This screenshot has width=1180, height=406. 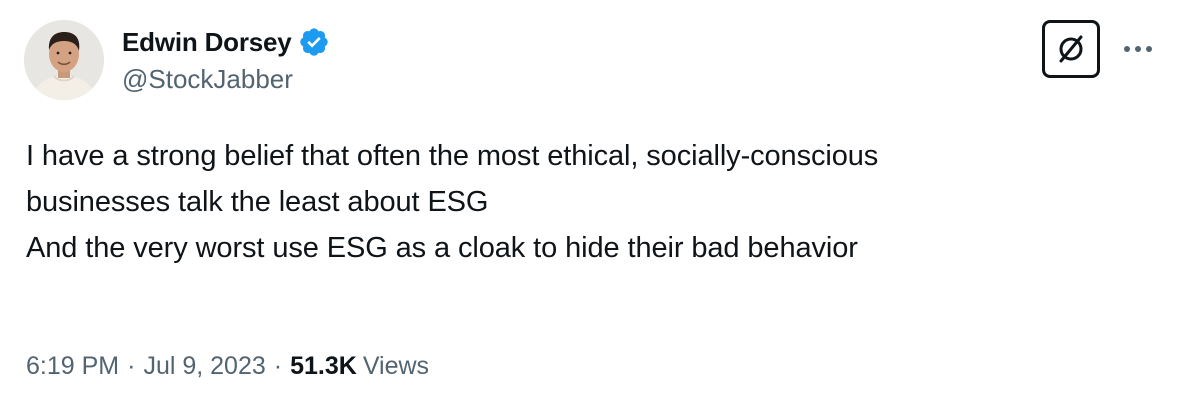 I want to click on avatar-image, so click(x=64, y=60).